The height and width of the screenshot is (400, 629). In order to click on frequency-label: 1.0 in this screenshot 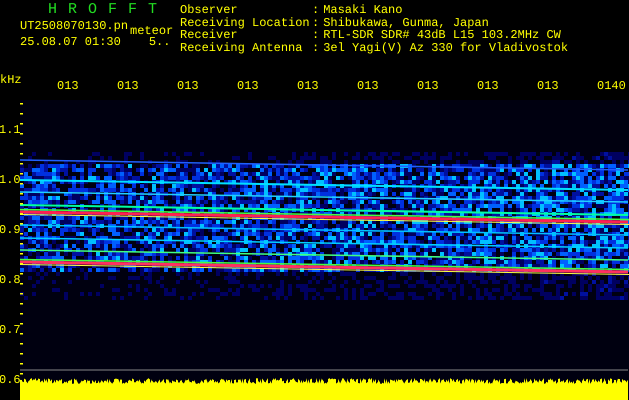, I will do `click(10, 180)`.